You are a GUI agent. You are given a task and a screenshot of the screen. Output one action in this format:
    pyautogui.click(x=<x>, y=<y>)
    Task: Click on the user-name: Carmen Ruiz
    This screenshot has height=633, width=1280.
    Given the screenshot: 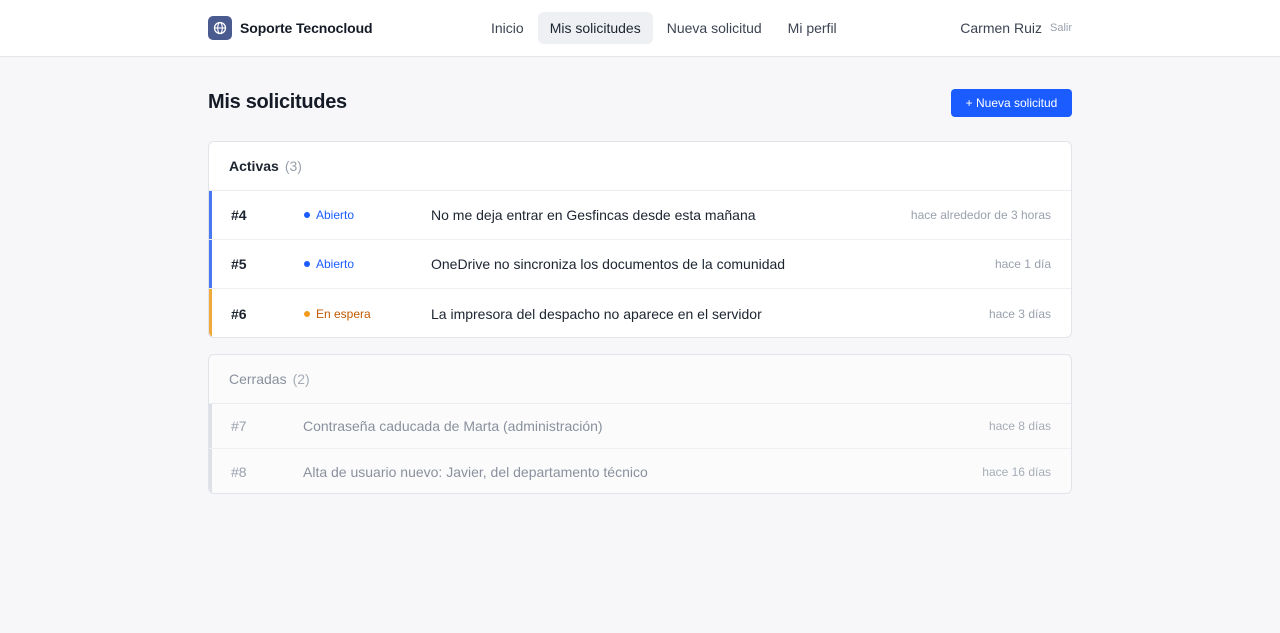 What is the action you would take?
    pyautogui.click(x=1001, y=28)
    